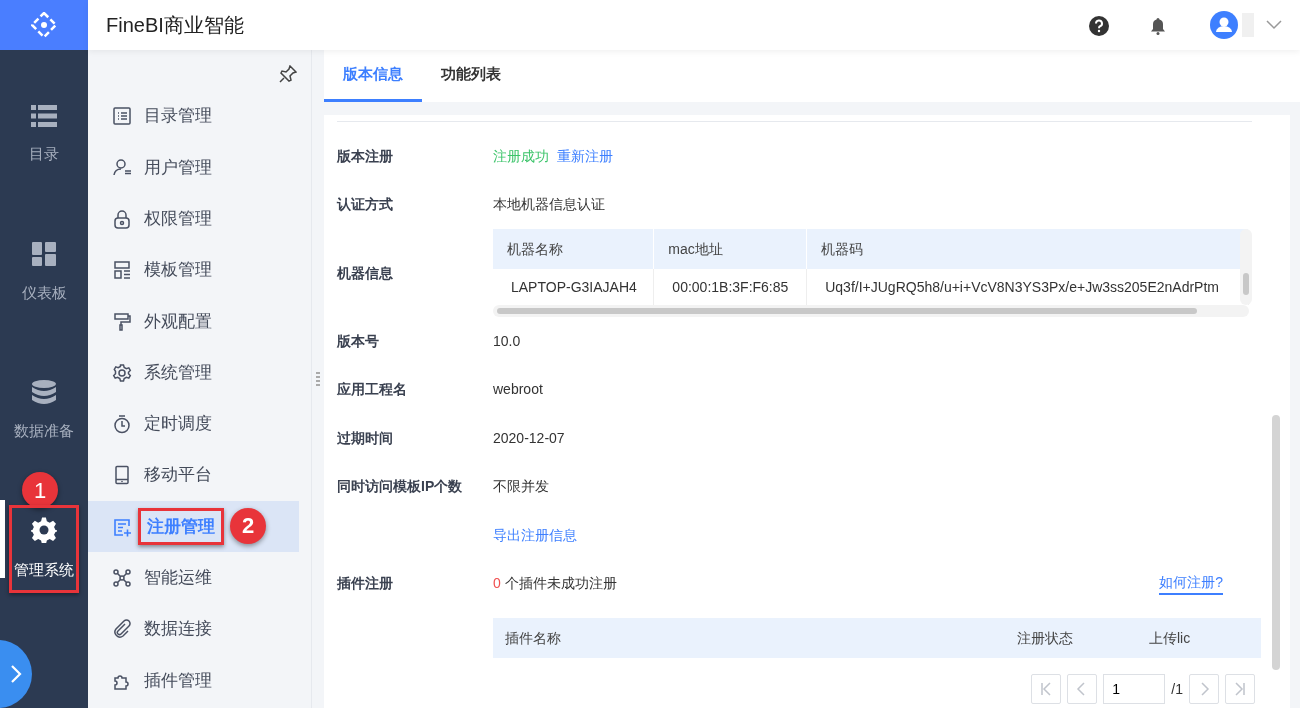 This screenshot has height=708, width=1300. Describe the element at coordinates (122, 270) in the screenshot. I see `template-icon` at that location.